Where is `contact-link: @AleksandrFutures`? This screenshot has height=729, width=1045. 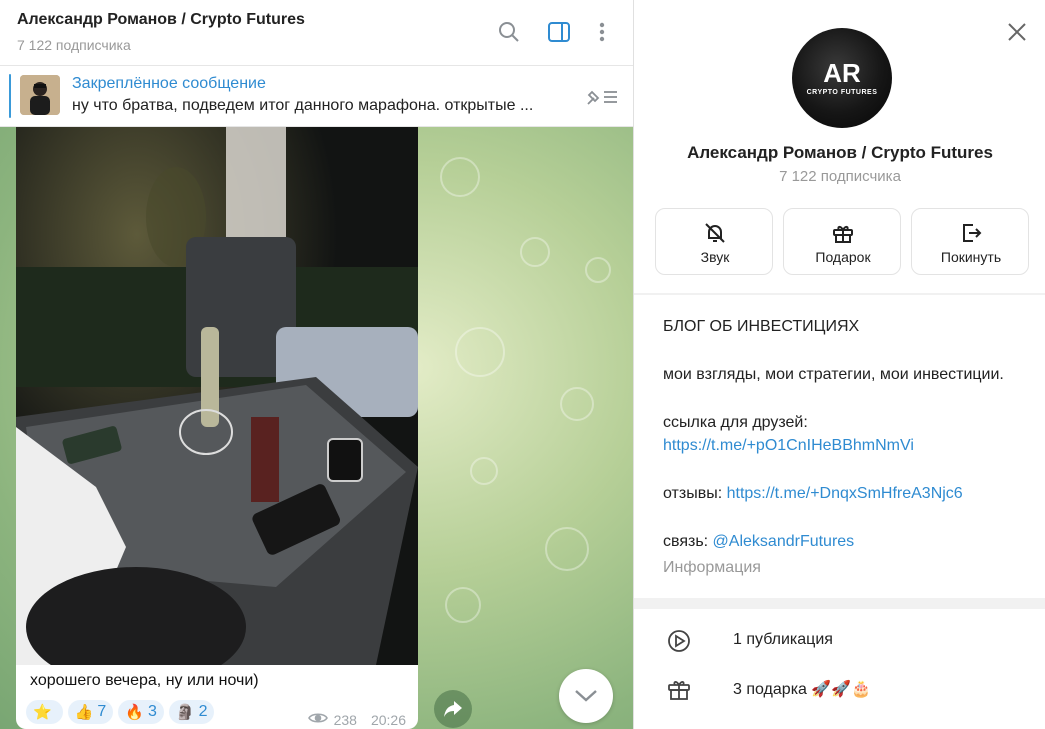
contact-link: @AleksandrFutures is located at coordinates (784, 541).